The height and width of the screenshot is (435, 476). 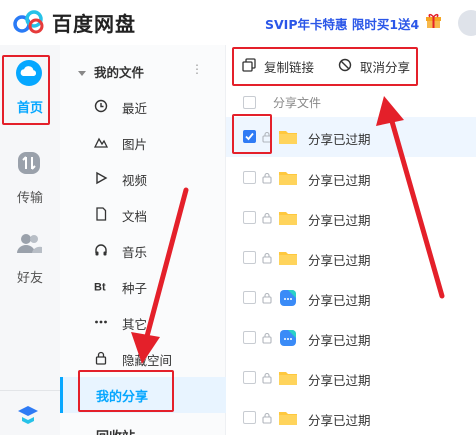 What do you see at coordinates (115, 430) in the screenshot?
I see `nav-recycle-label: 回收站` at bounding box center [115, 430].